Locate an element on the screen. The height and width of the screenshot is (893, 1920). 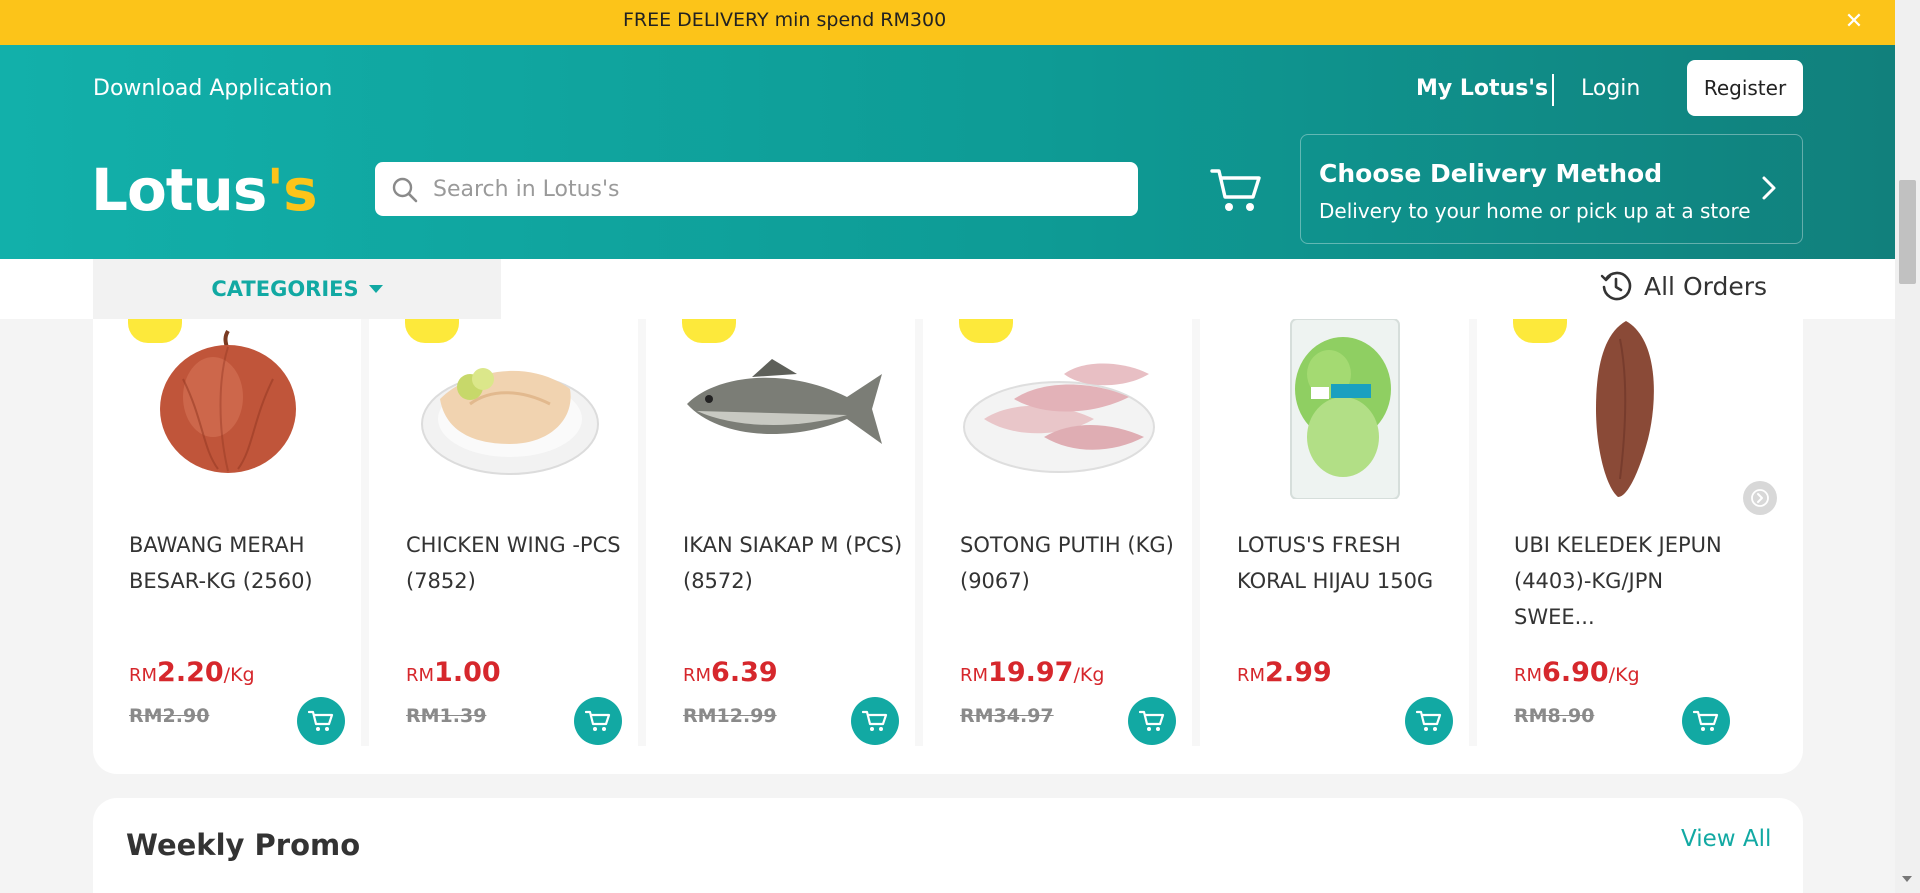
product-old-price: RM8.90 is located at coordinates (1554, 716).